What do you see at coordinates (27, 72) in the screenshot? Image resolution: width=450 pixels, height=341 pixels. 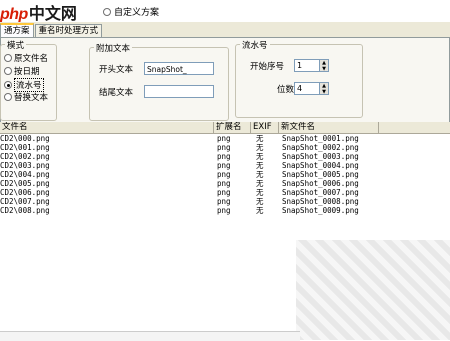 I see `mode-option-label: 按日期` at bounding box center [27, 72].